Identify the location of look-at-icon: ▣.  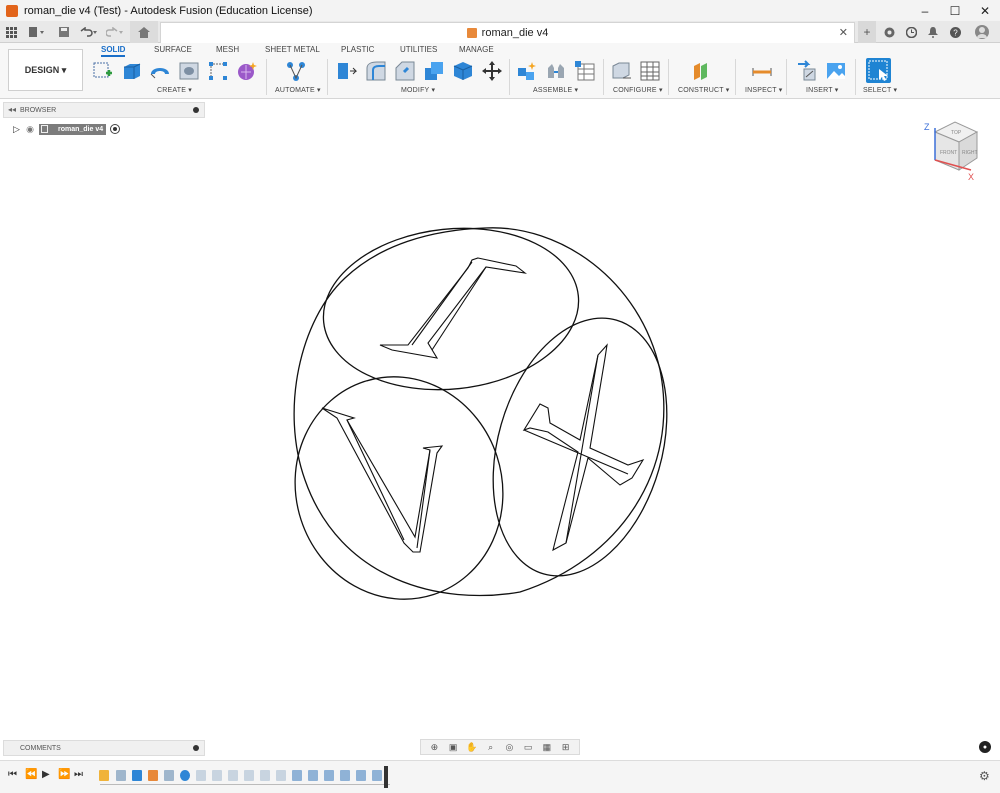
(453, 747).